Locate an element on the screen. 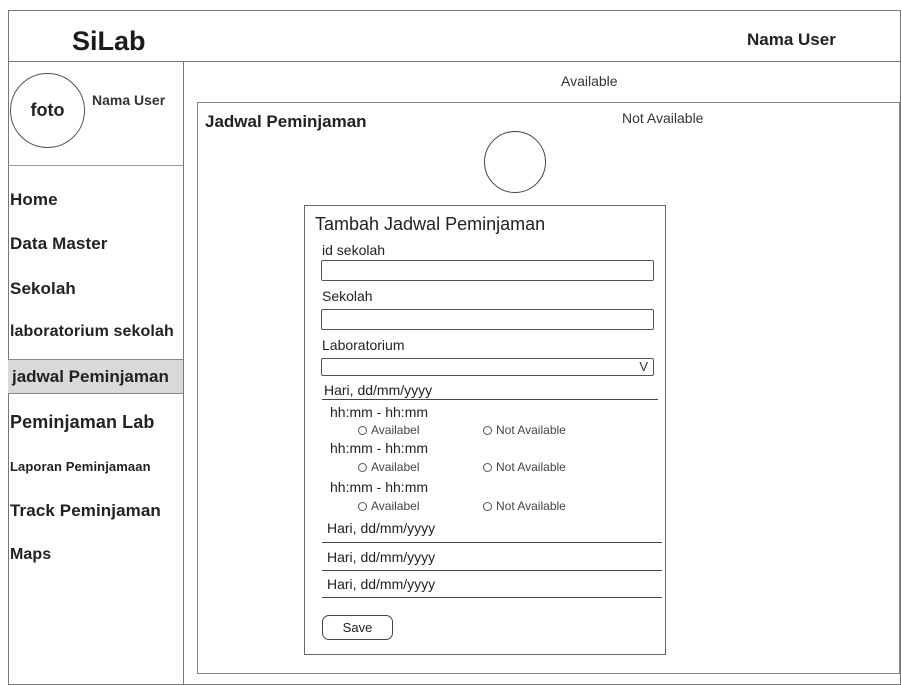 The image size is (901, 685). sidebar-item-data-master: Data Master is located at coordinates (58, 244).